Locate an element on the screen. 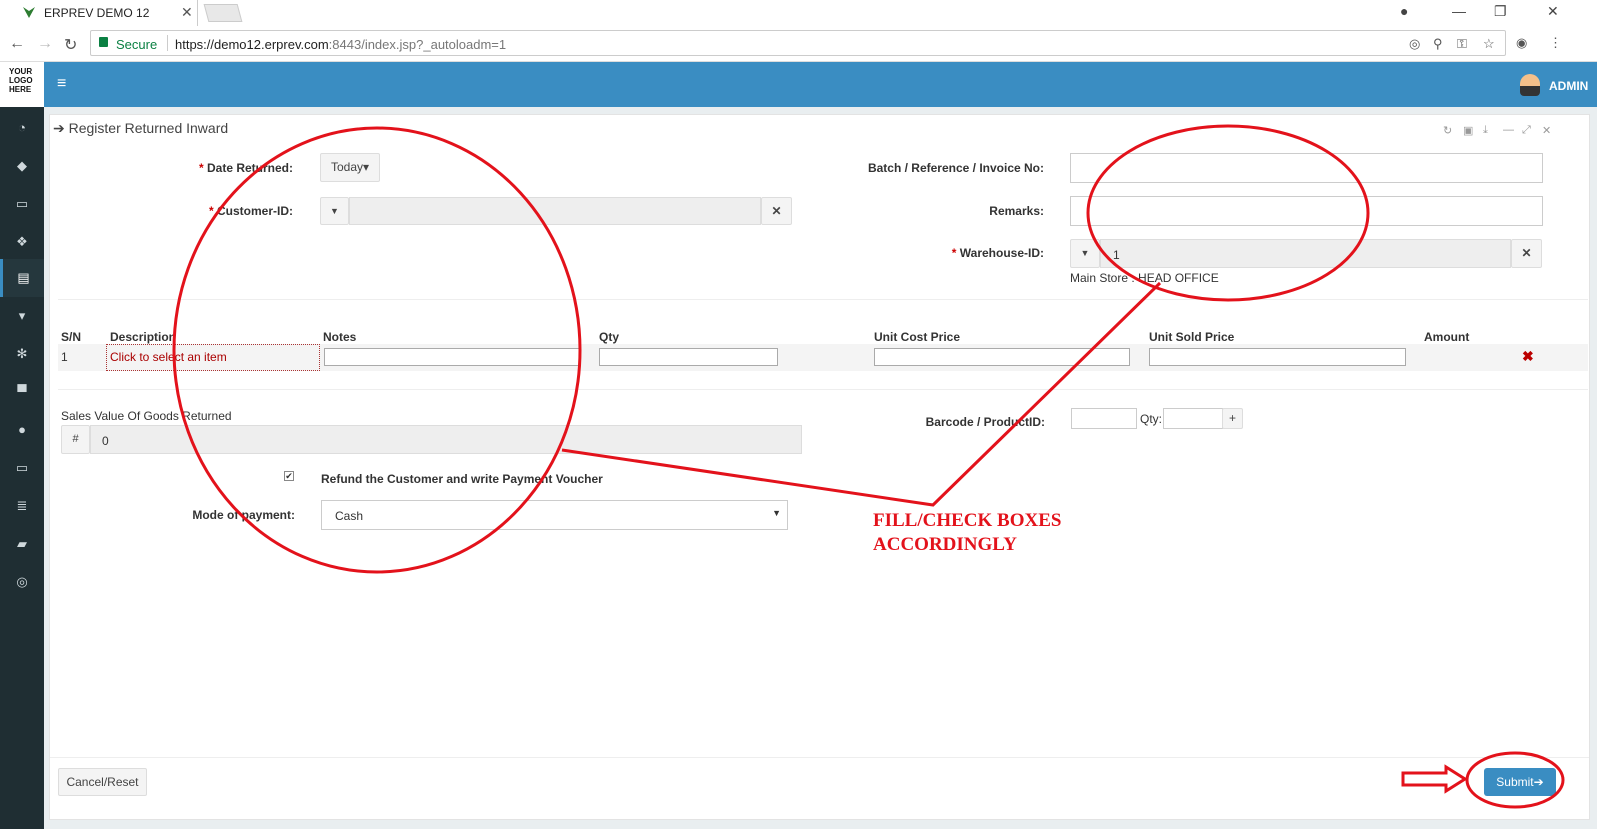  warehouse-id-field: 1 is located at coordinates (1305, 253).